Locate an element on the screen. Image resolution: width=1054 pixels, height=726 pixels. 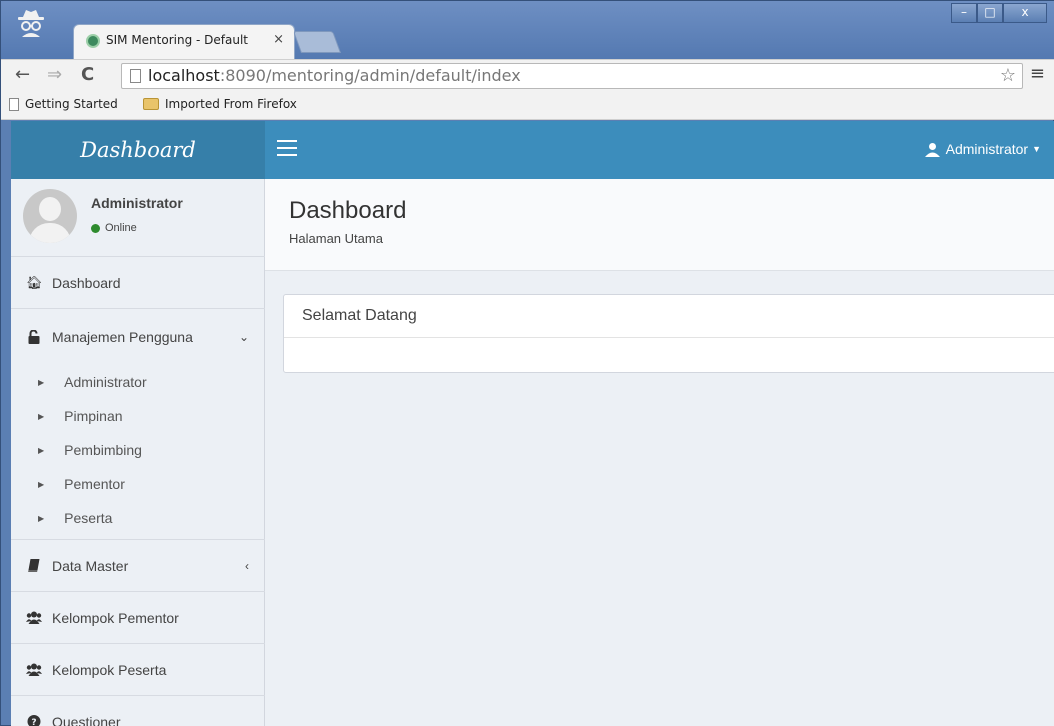
folder-icon is located at coordinates (151, 104).